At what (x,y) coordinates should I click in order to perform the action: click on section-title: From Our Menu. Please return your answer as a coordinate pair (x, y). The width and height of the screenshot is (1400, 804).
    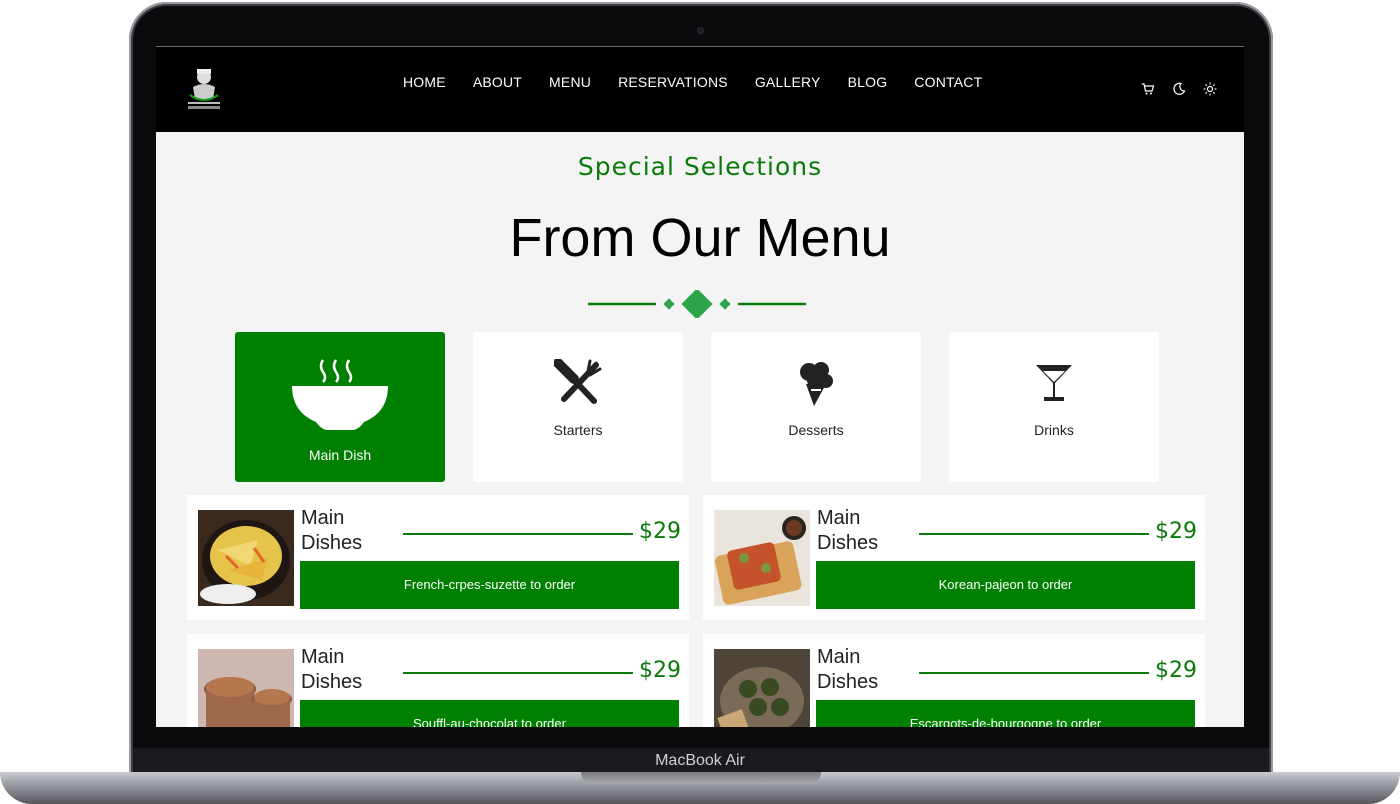
    Looking at the image, I should click on (700, 238).